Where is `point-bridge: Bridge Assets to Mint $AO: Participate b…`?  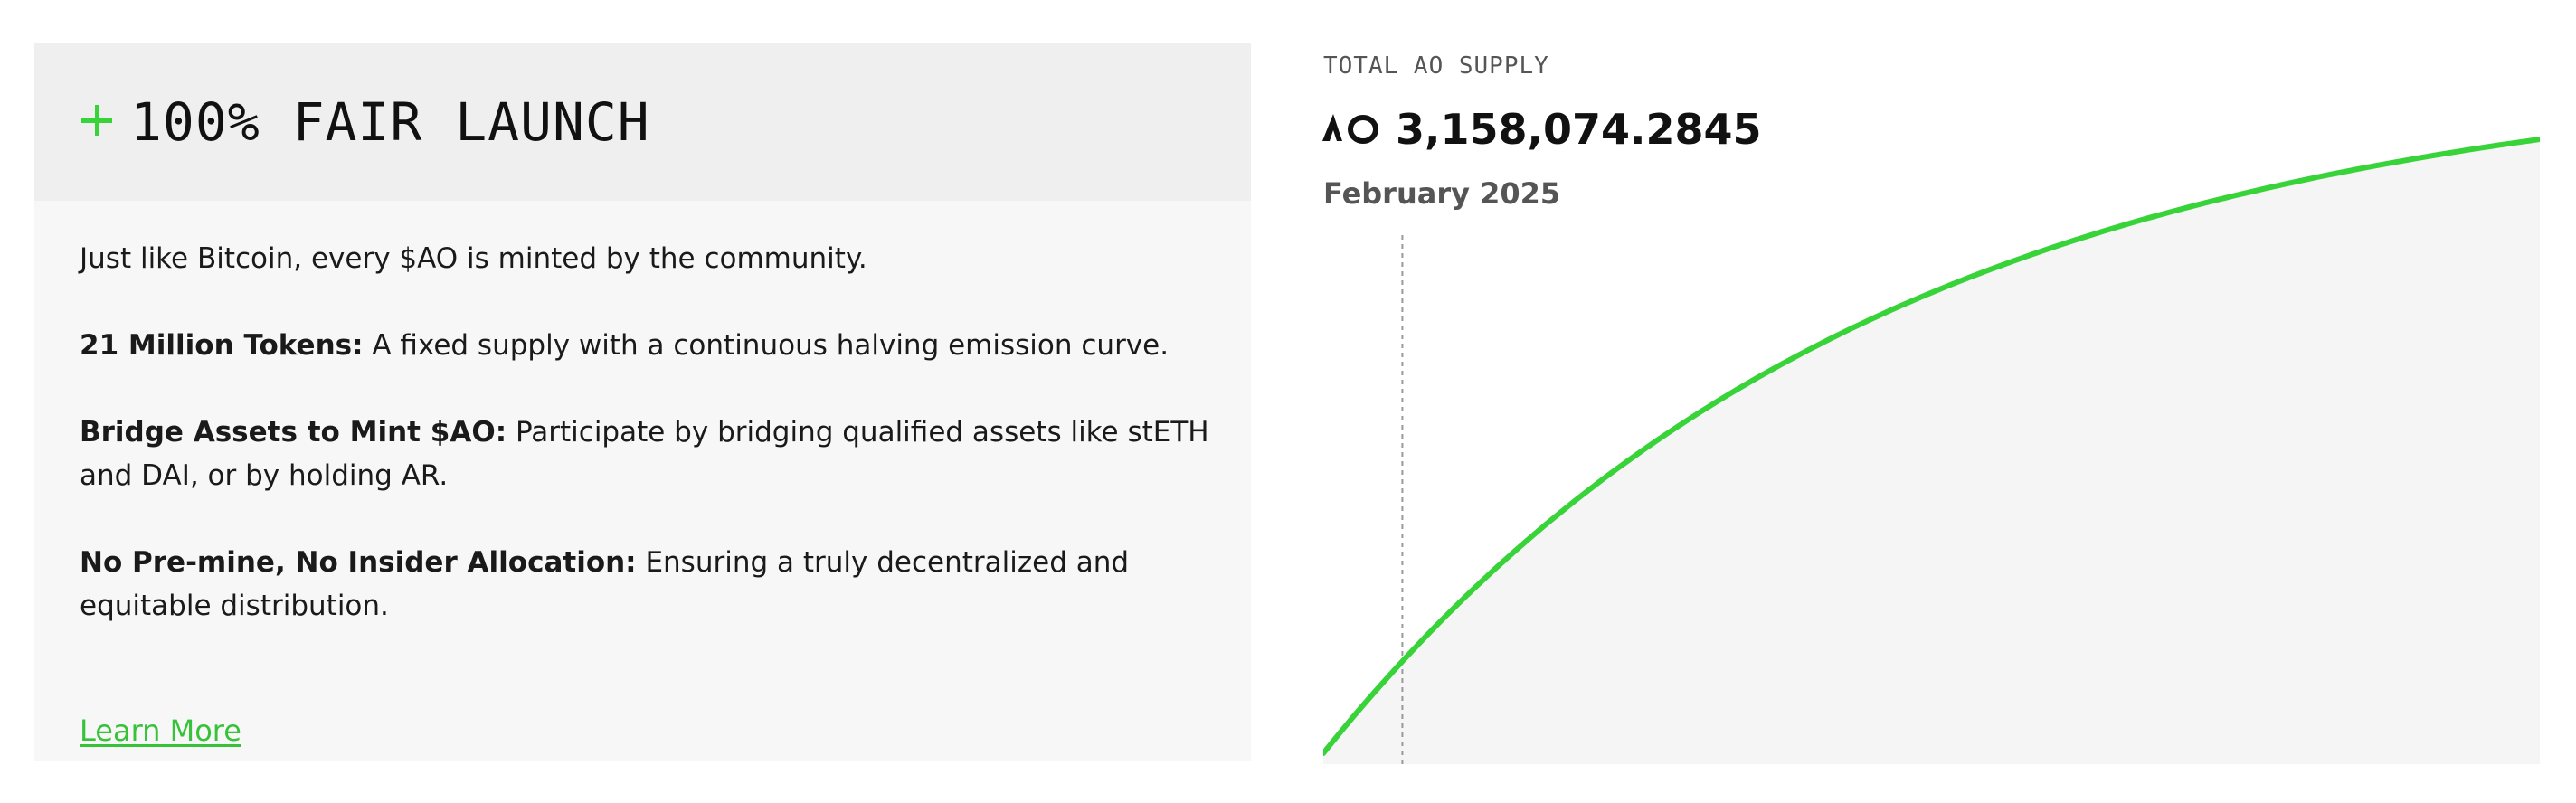 point-bridge: Bridge Assets to Mint $AO: Participate b… is located at coordinates (649, 454).